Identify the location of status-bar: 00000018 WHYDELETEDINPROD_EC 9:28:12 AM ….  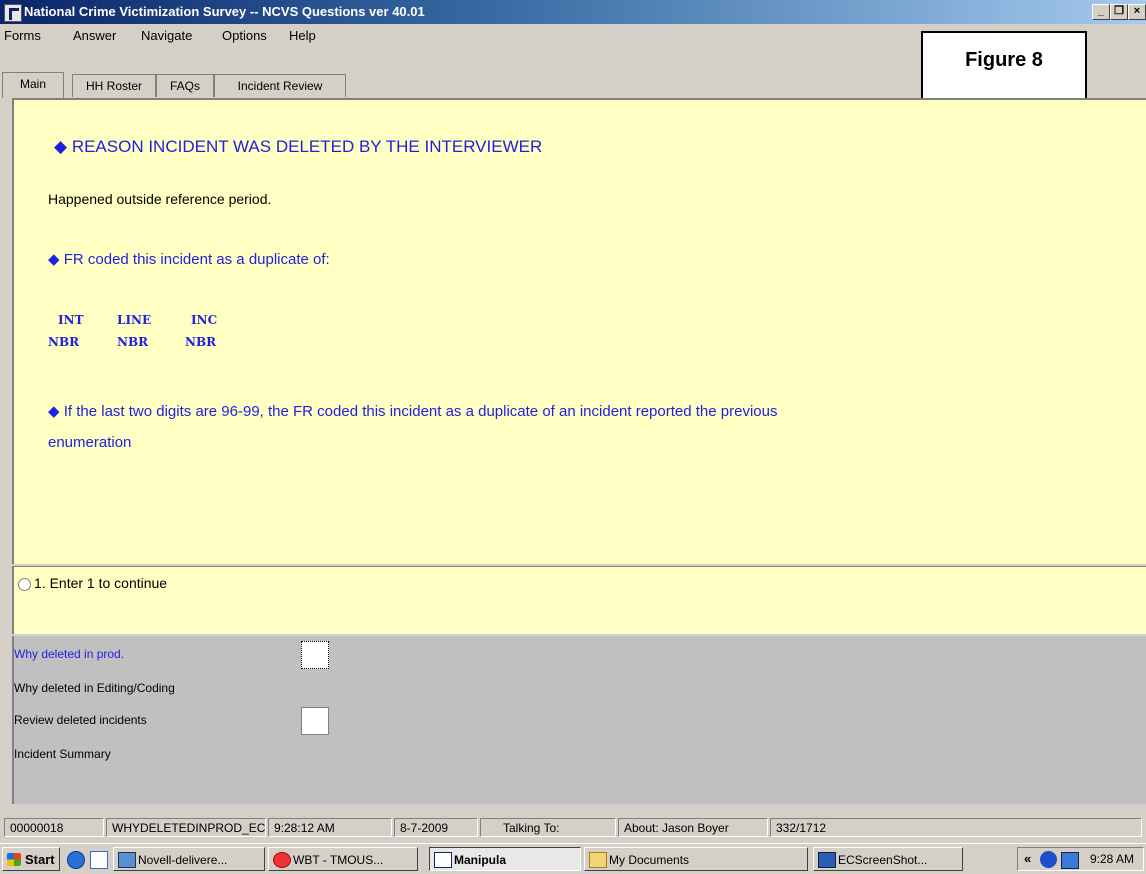
(573, 828).